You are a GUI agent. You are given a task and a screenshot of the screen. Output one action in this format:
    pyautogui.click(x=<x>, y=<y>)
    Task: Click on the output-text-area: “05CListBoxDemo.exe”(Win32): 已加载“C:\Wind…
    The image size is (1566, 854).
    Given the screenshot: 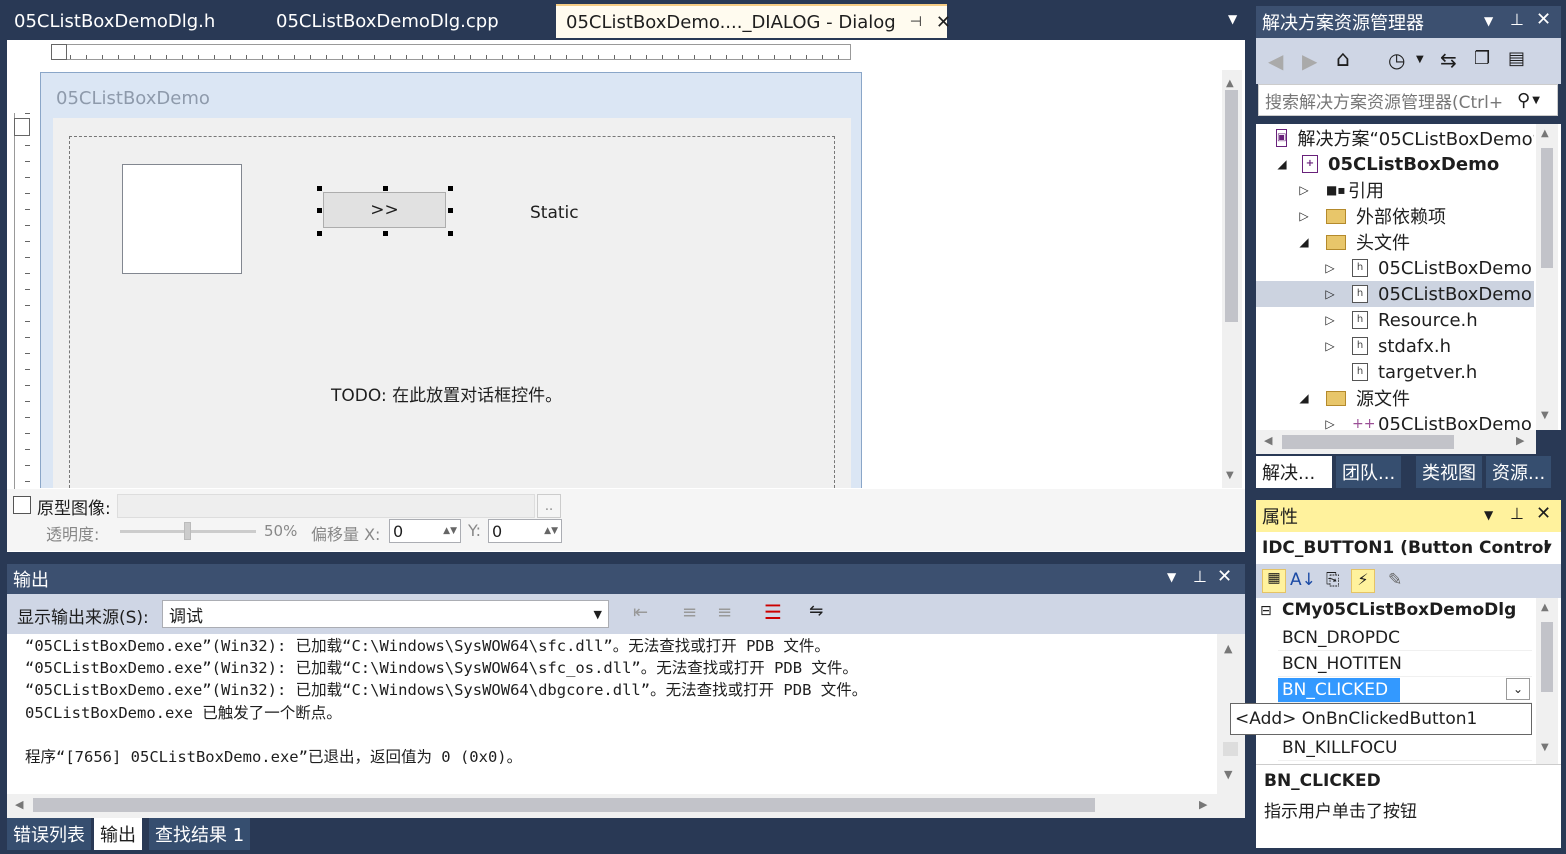 What is the action you would take?
    pyautogui.click(x=612, y=714)
    